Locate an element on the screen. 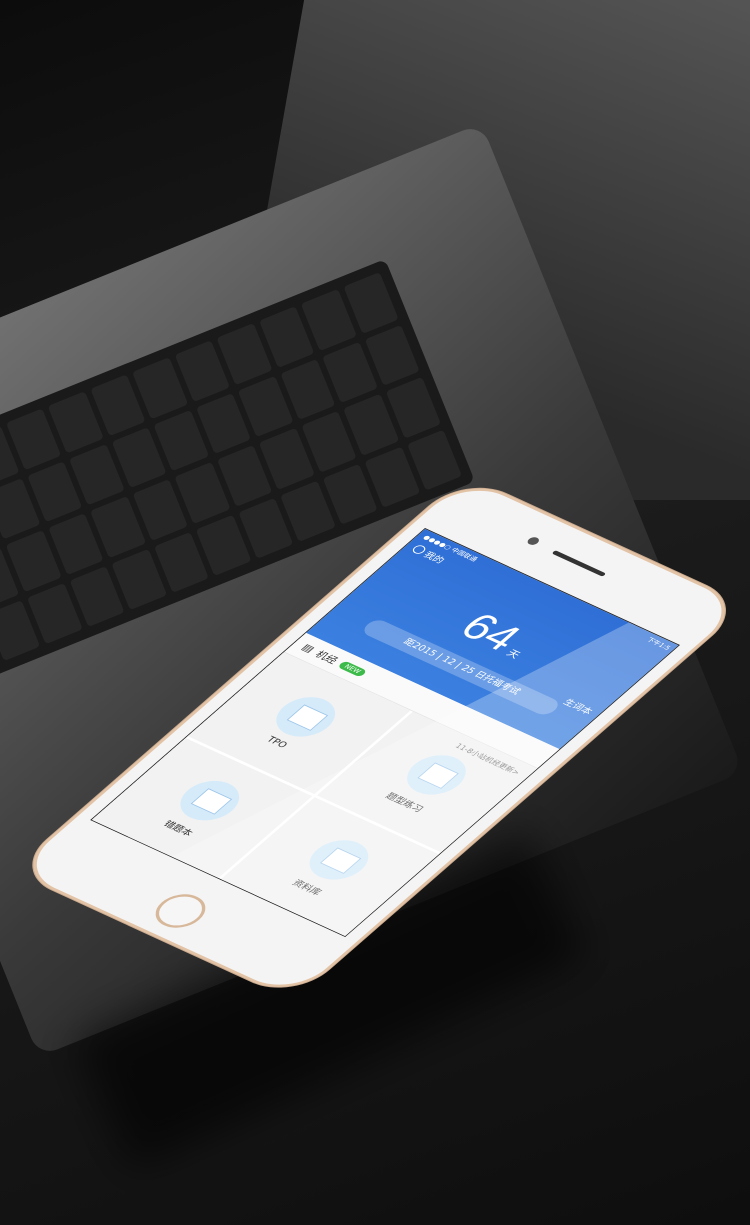 The width and height of the screenshot is (750, 1225). grid-label: 错题本 is located at coordinates (177, 829).